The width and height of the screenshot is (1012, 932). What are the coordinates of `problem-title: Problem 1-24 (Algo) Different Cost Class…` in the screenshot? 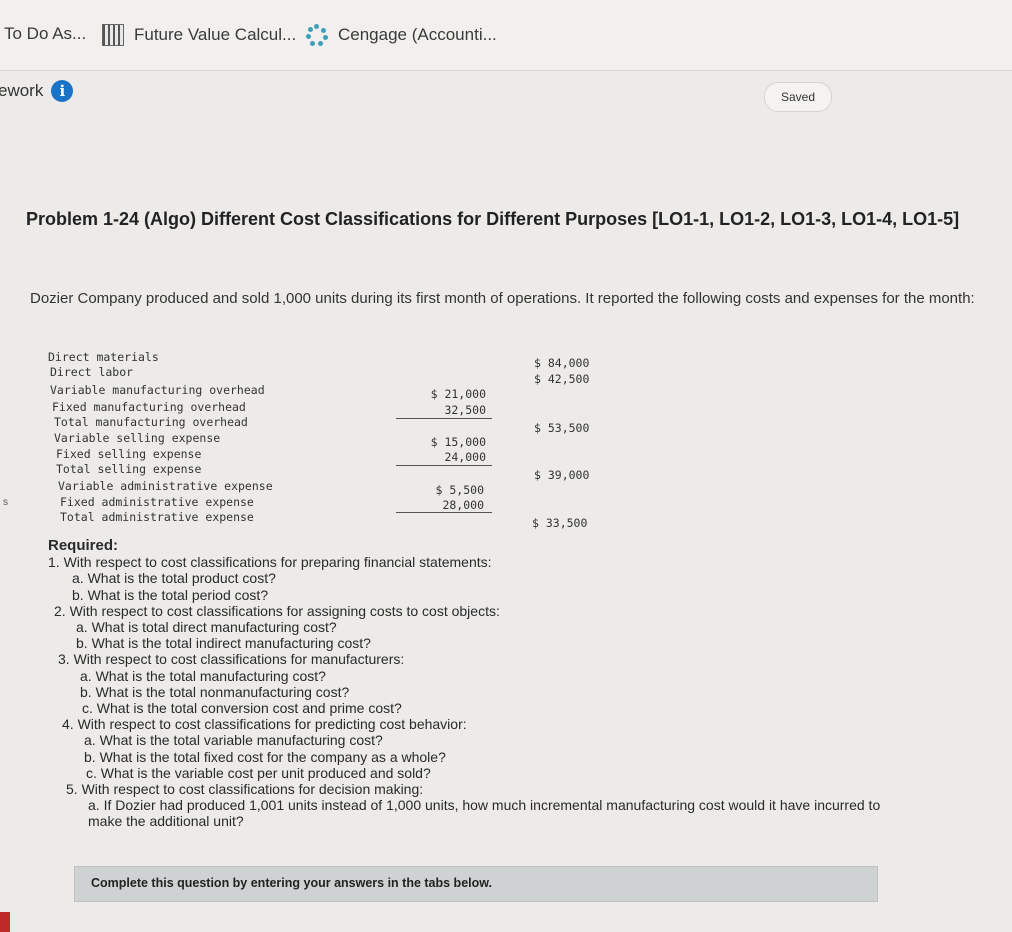 It's located at (493, 219).